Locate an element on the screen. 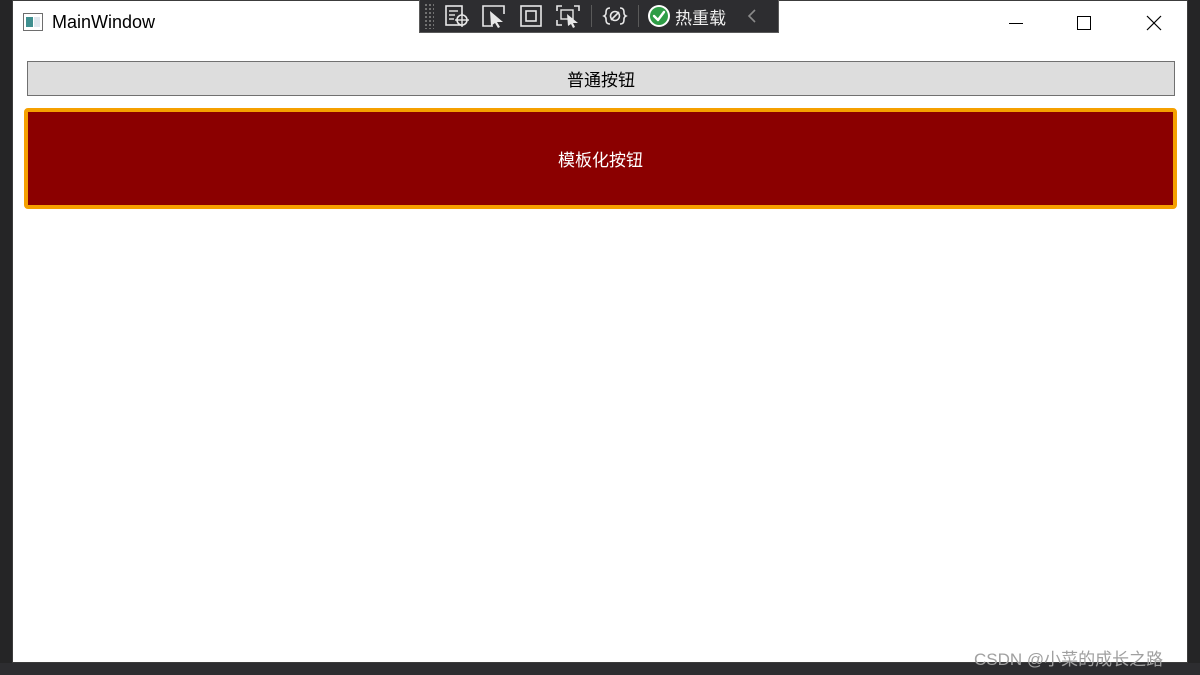 This screenshot has width=1200, height=675. chevron-left-icon is located at coordinates (751, 16).